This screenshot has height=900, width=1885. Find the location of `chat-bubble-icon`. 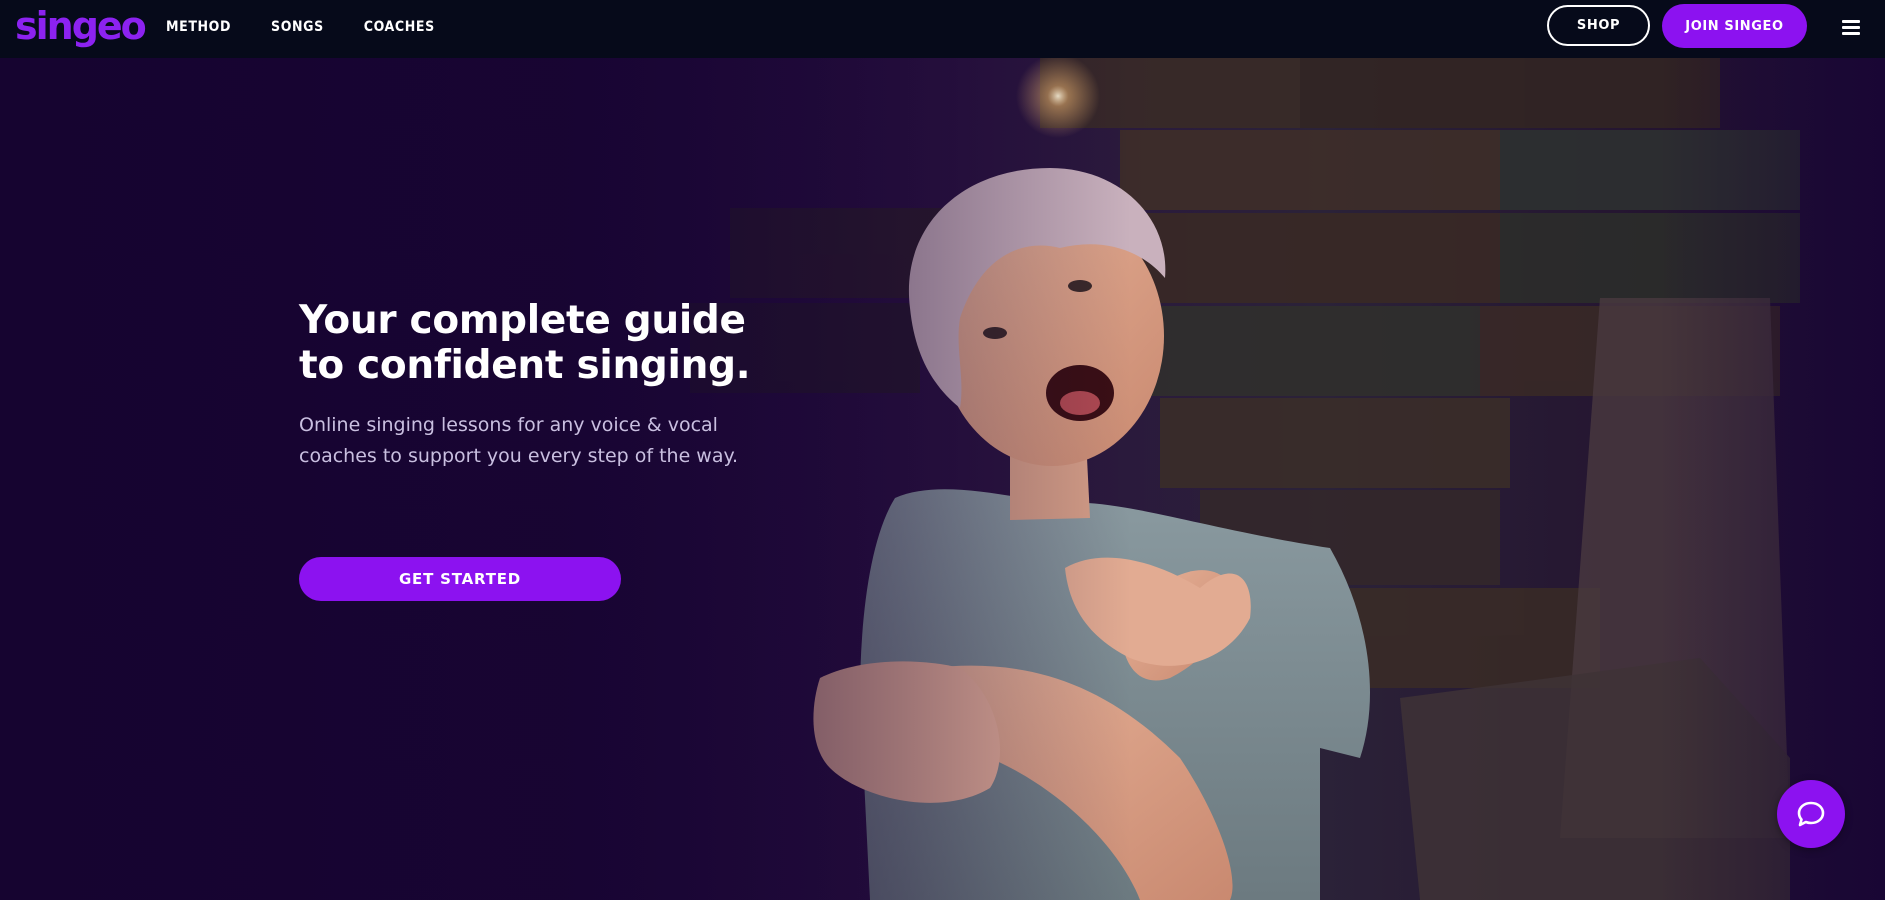

chat-bubble-icon is located at coordinates (1811, 814).